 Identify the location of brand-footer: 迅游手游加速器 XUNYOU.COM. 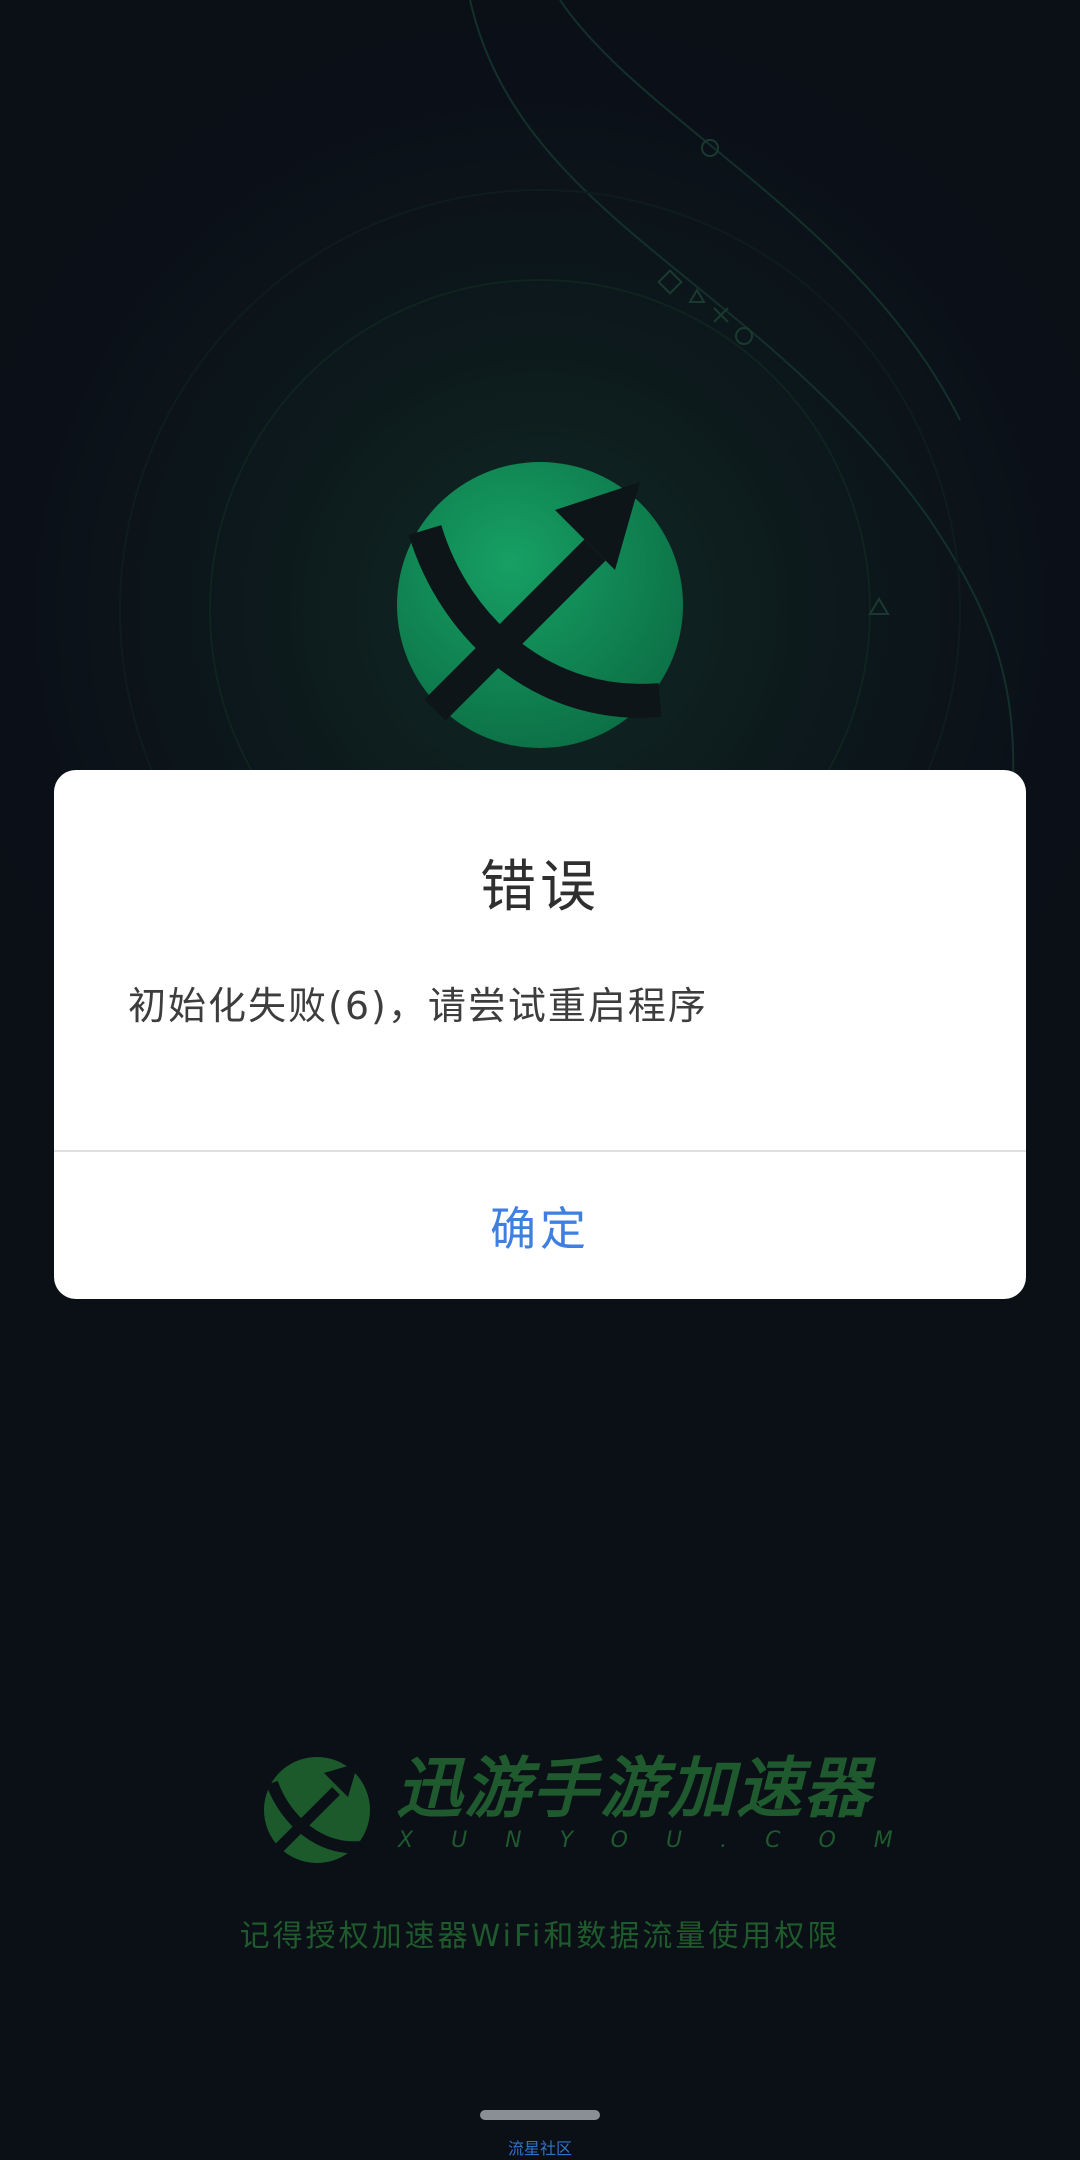
(577, 1808).